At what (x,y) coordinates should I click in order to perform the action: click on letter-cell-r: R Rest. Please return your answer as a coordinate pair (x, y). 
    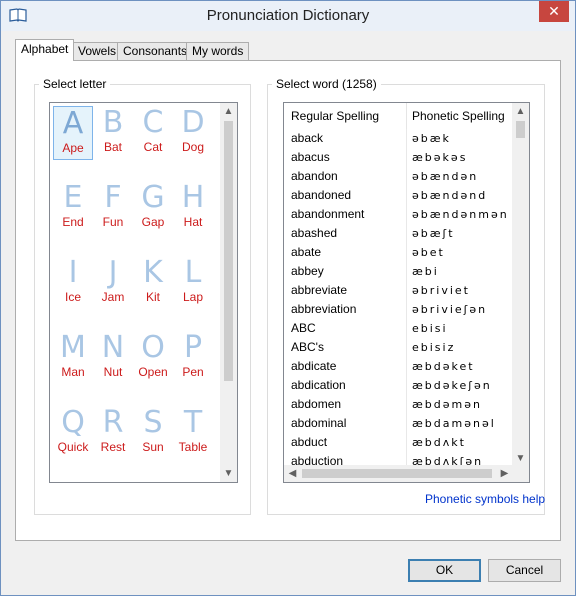
    Looking at the image, I should click on (113, 433).